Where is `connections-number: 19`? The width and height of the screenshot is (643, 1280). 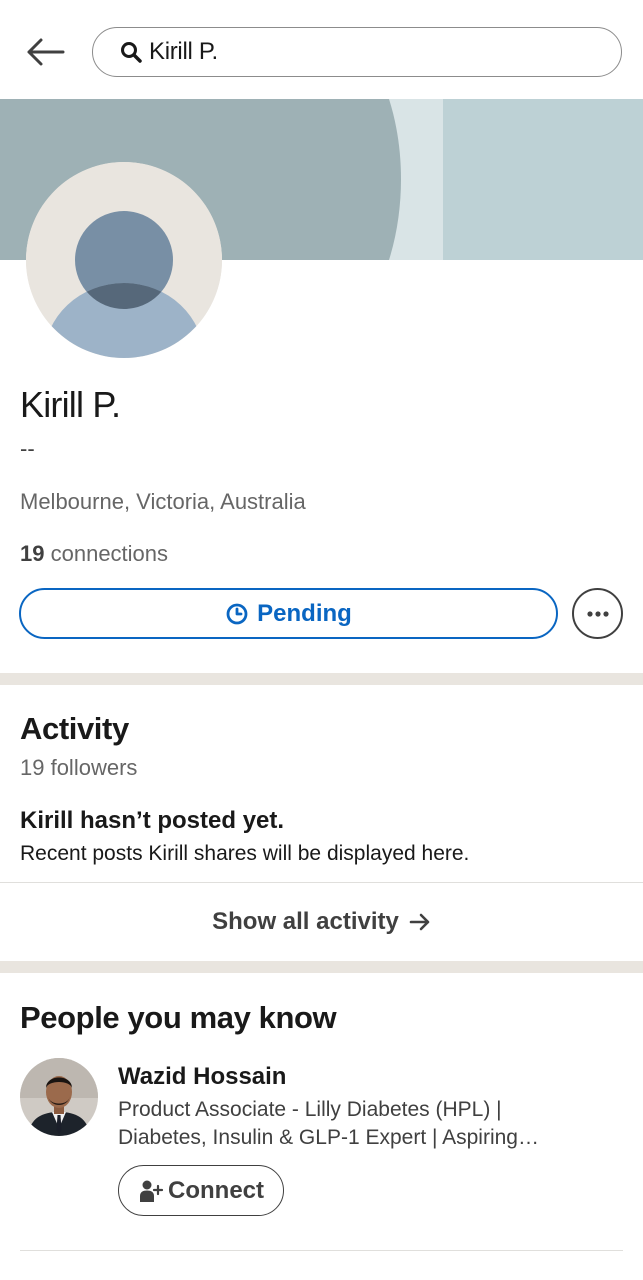
connections-number: 19 is located at coordinates (32, 553).